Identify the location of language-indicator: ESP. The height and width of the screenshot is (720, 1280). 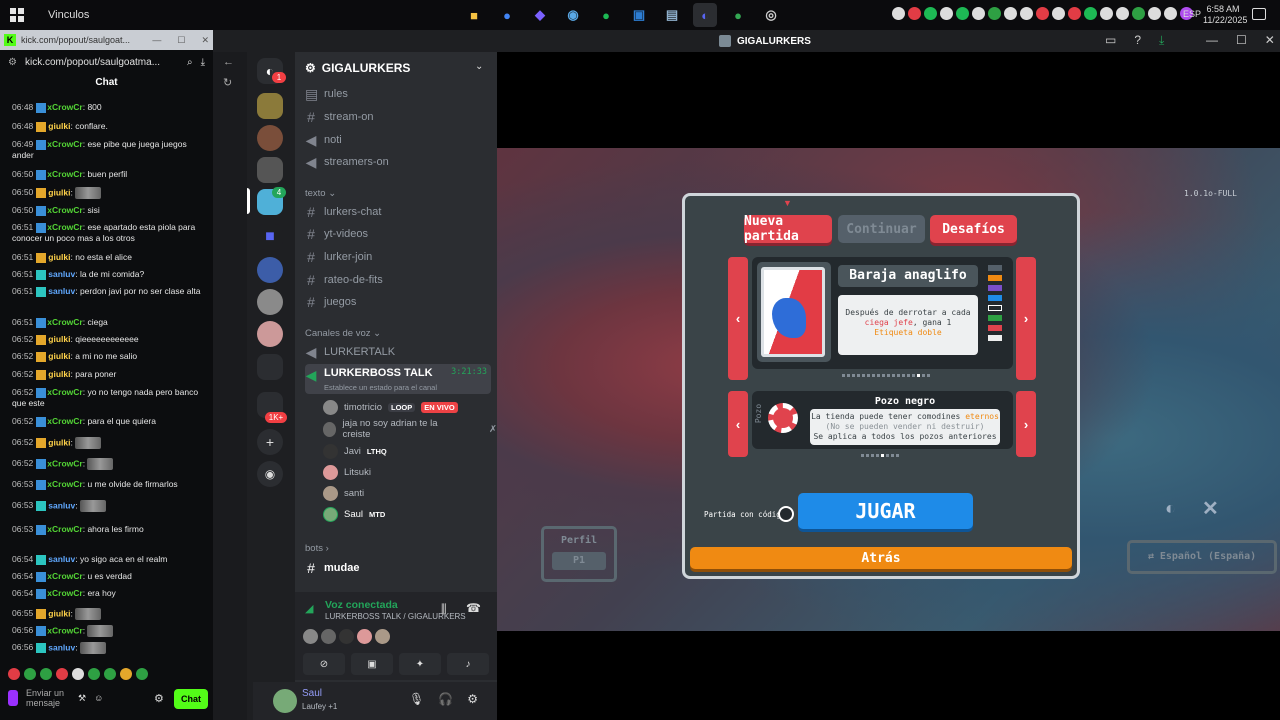
(1192, 14).